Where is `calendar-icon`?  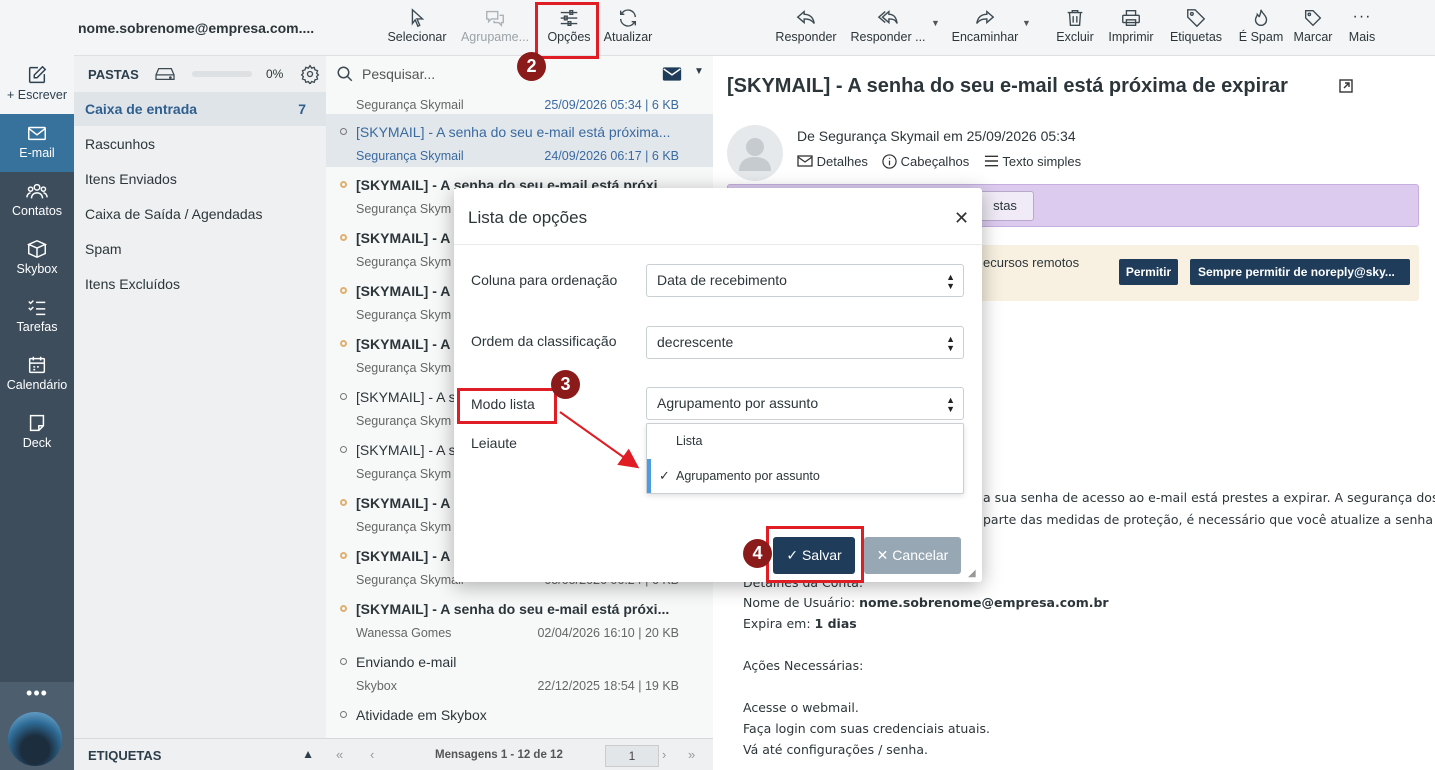
calendar-icon is located at coordinates (37, 366).